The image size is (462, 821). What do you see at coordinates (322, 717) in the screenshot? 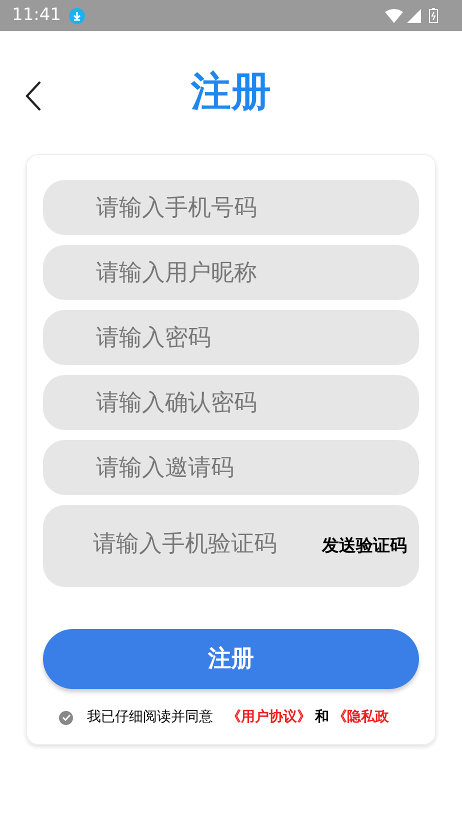
I see `conjunction-text: 和` at bounding box center [322, 717].